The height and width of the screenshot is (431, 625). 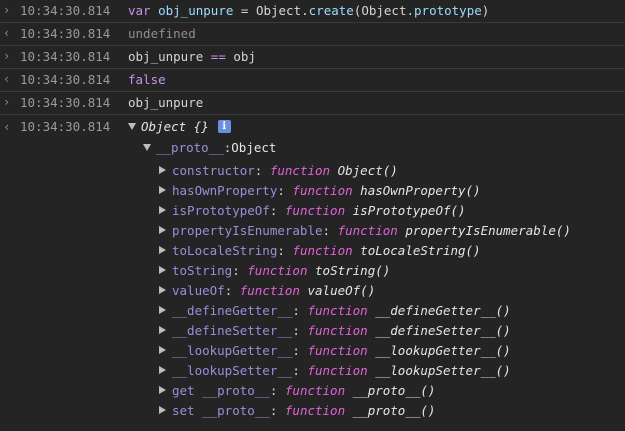 What do you see at coordinates (384, 10) in the screenshot?
I see `code-token: (Object.` at bounding box center [384, 10].